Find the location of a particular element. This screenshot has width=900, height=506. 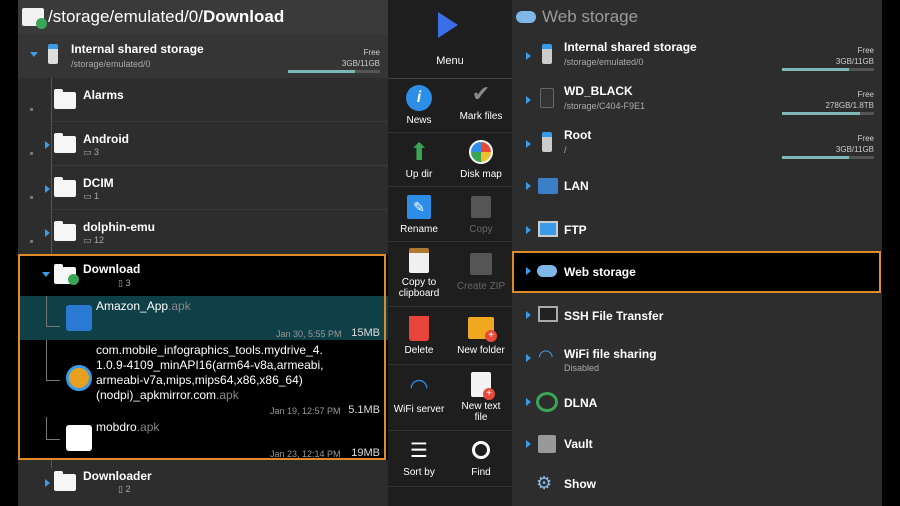

terminal-lock-icon is located at coordinates (548, 314).